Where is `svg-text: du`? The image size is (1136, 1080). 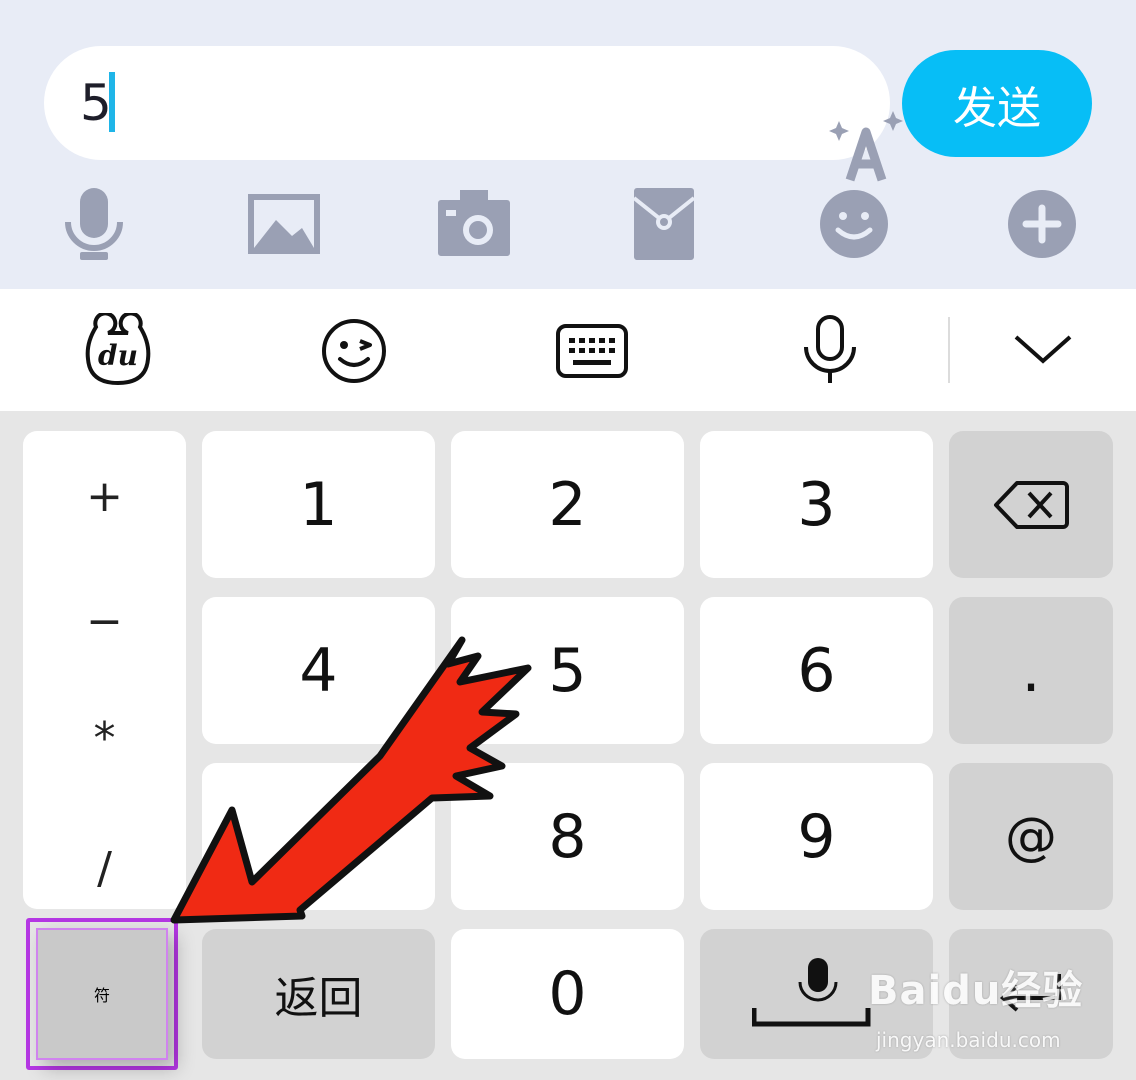 svg-text: du is located at coordinates (118, 355).